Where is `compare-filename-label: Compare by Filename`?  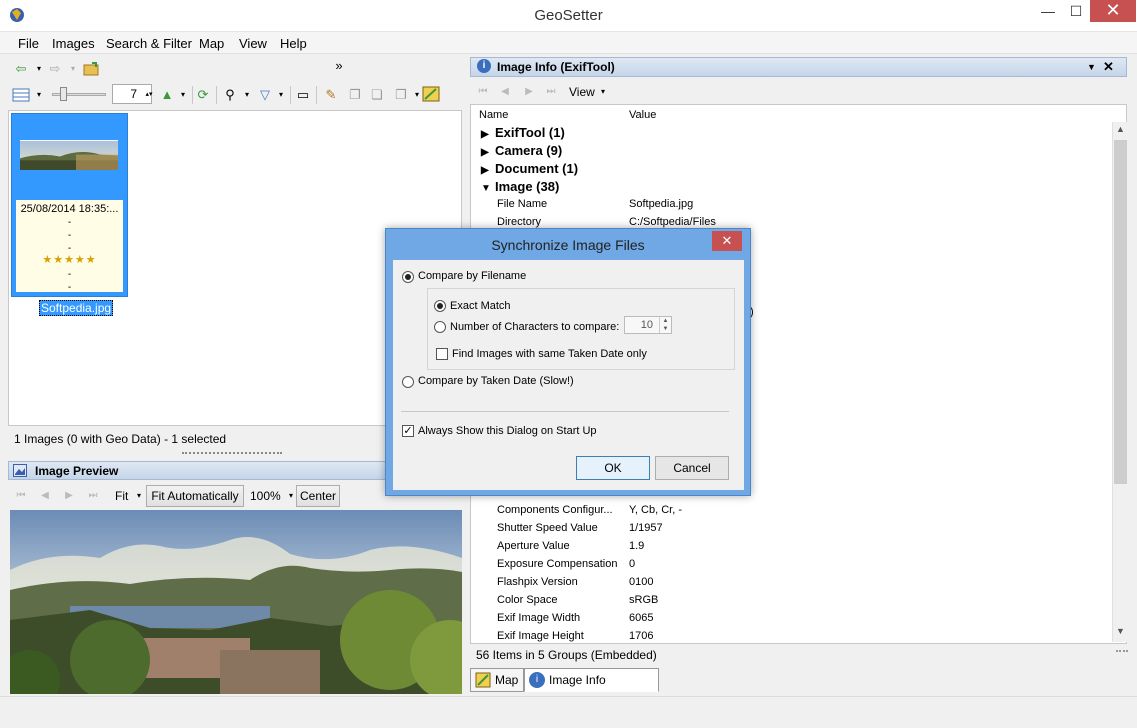 compare-filename-label: Compare by Filename is located at coordinates (472, 276).